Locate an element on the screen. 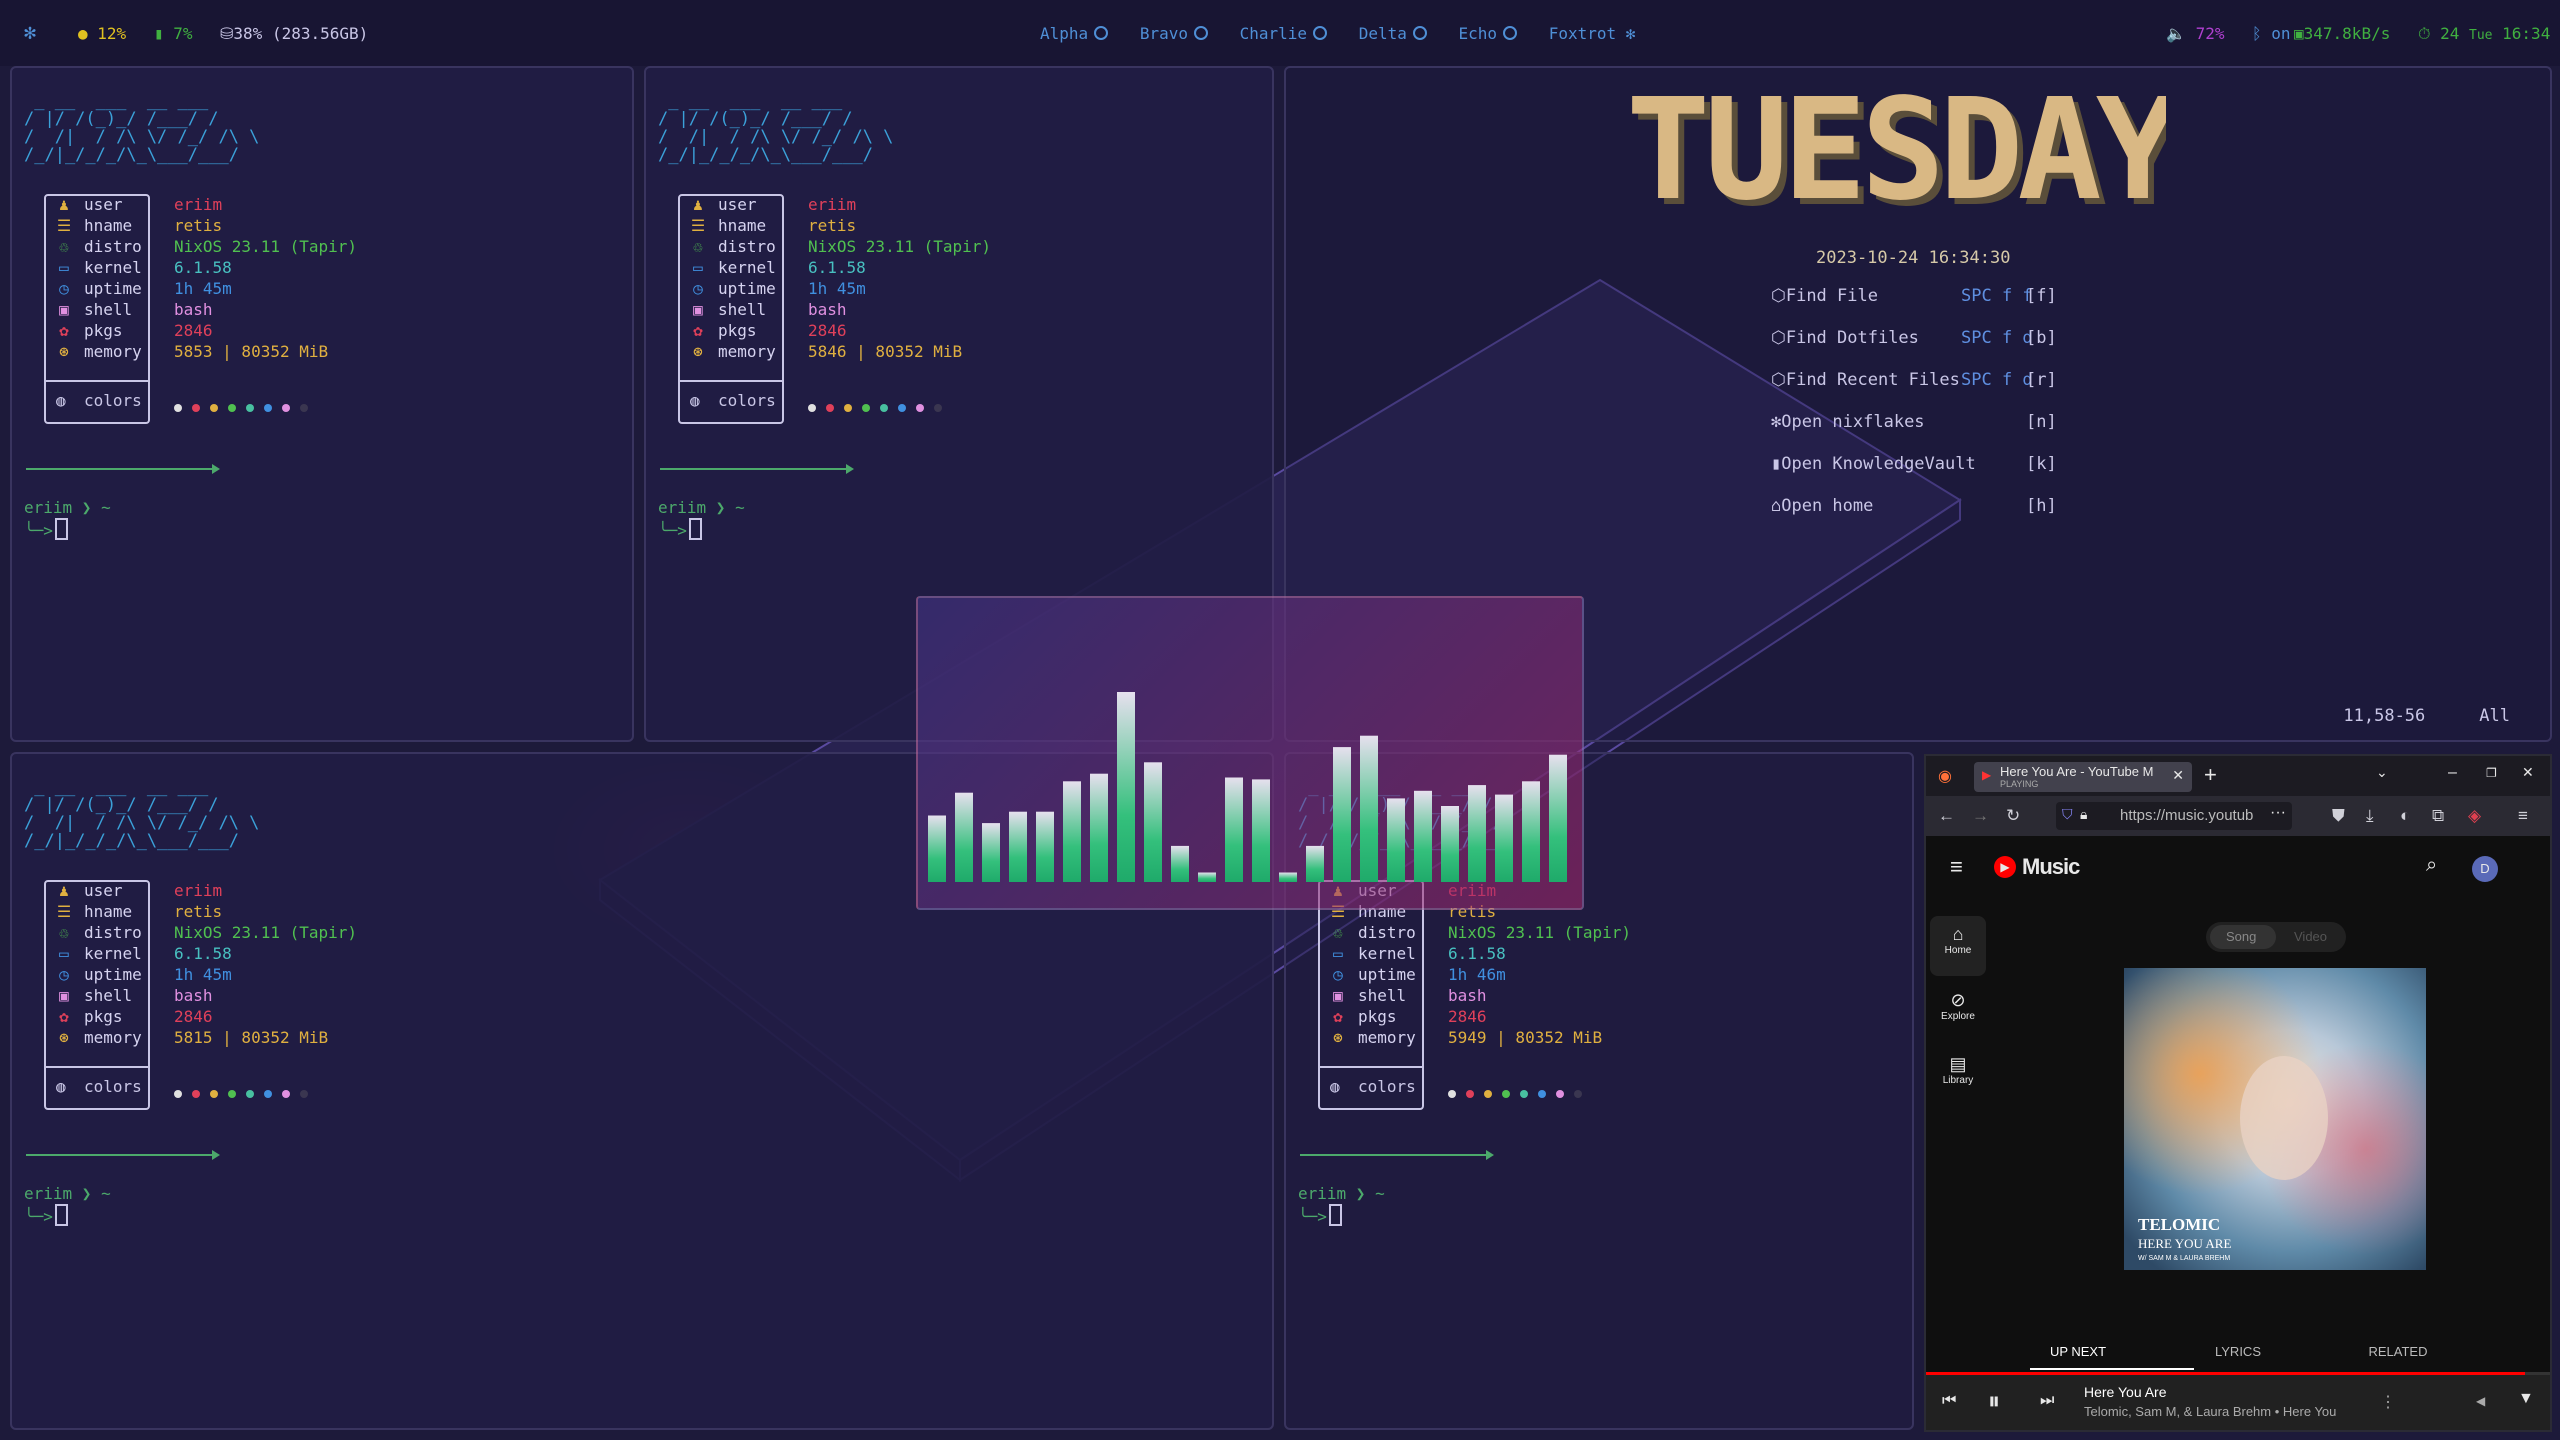 The width and height of the screenshot is (2560, 1440). menu-icon: ≡ is located at coordinates (2523, 816).